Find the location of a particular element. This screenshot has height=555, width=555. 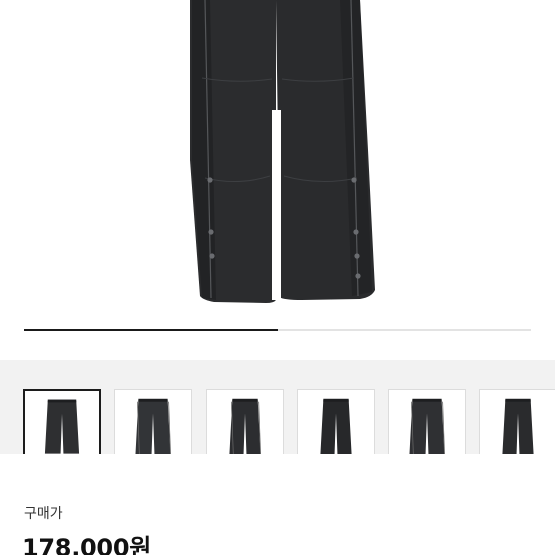

price-label: 구매가 is located at coordinates (43, 514).